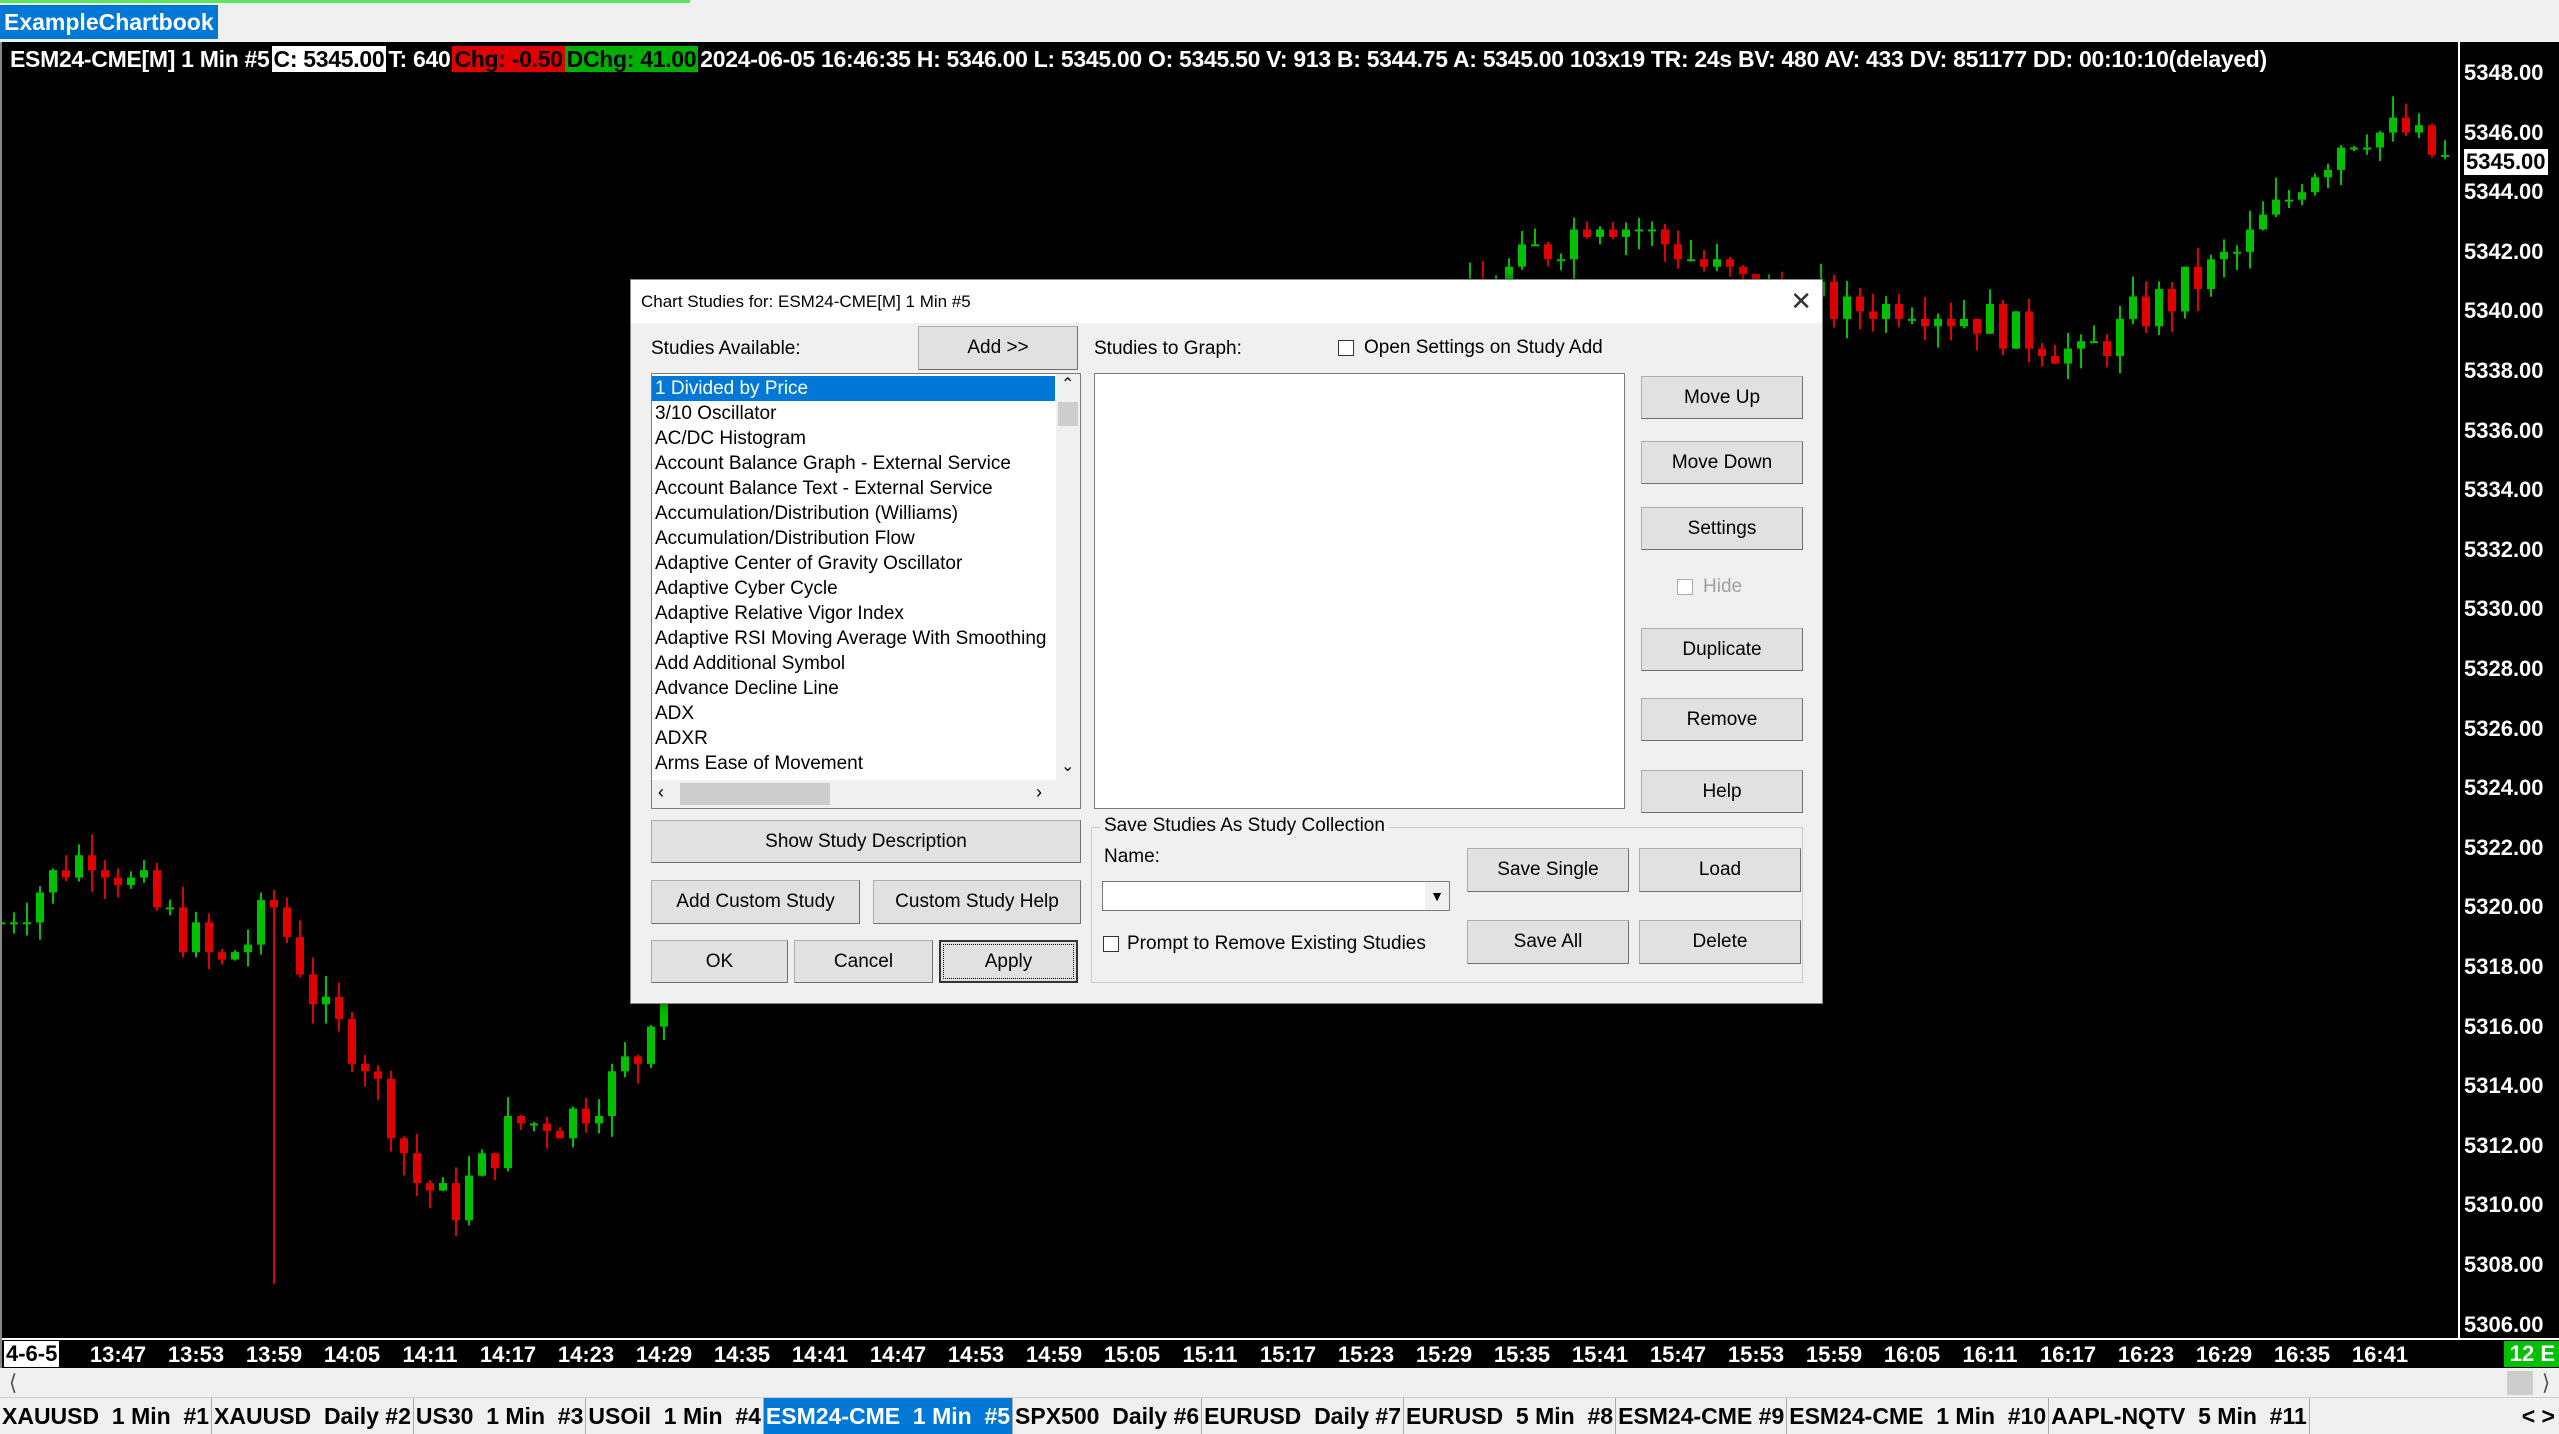  Describe the element at coordinates (1722, 462) in the screenshot. I see `move-down-button: Move Down` at that location.